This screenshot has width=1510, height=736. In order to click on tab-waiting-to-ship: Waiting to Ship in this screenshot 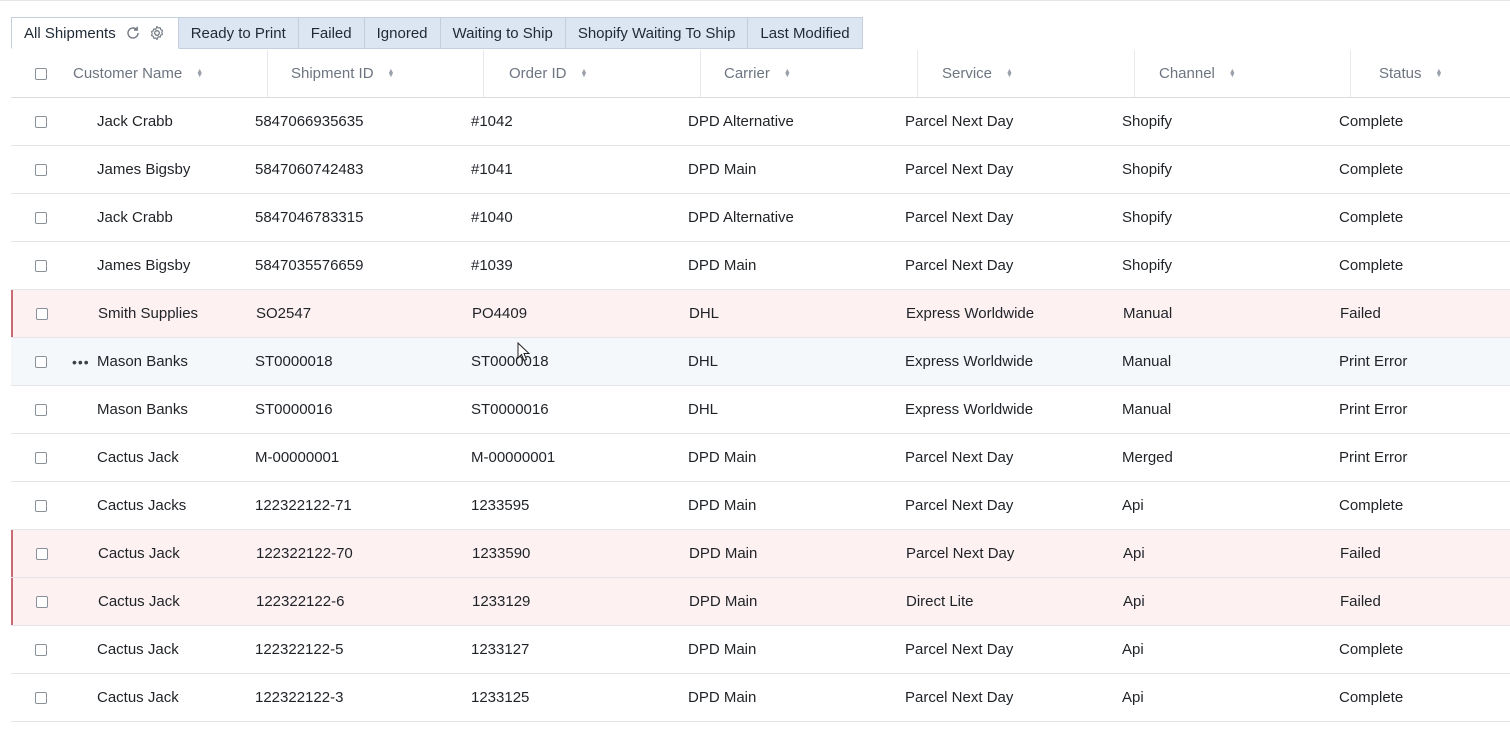, I will do `click(503, 33)`.